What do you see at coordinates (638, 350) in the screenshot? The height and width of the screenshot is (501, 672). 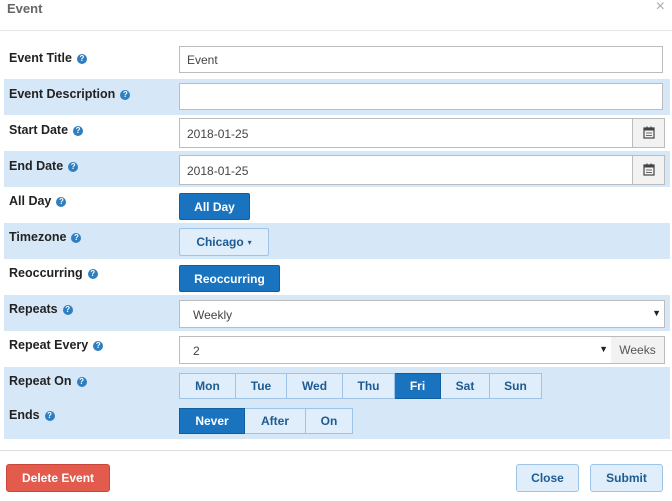 I see `repeat-every-unit: Weeks` at bounding box center [638, 350].